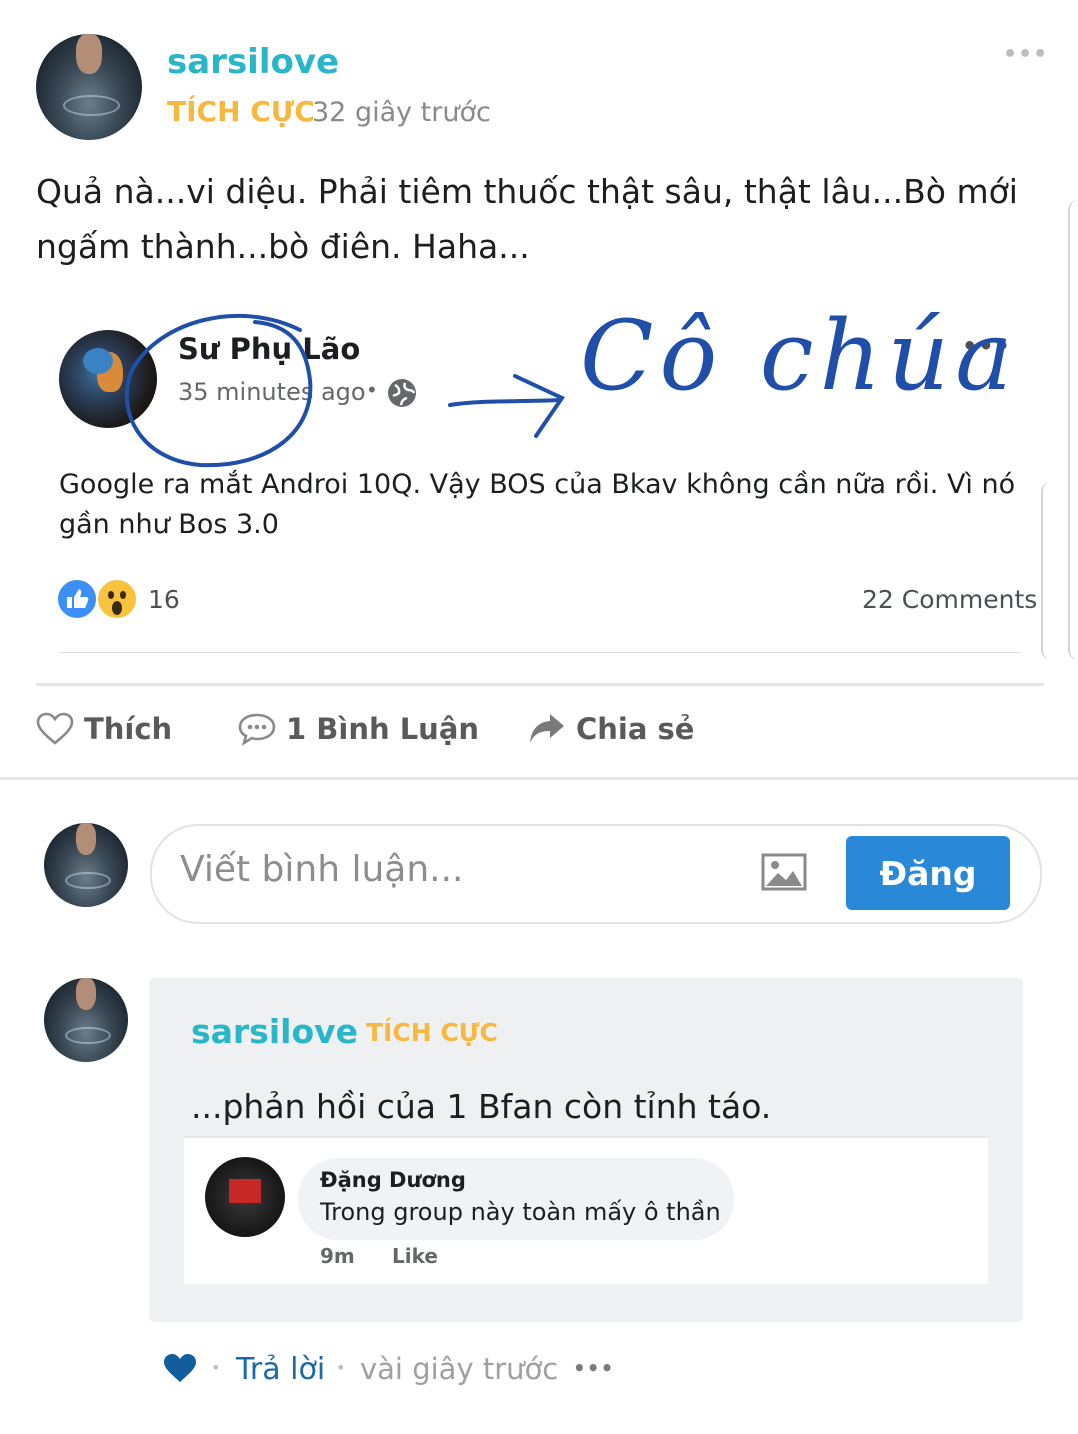 This screenshot has width=1078, height=1434. I want to click on comment-more-dots-icon: •••, so click(593, 1368).